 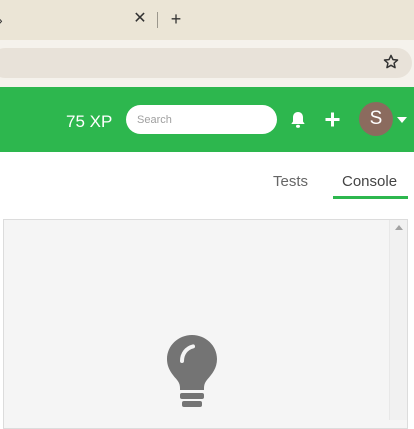 What do you see at coordinates (192, 371) in the screenshot?
I see `lightbulb-icon` at bounding box center [192, 371].